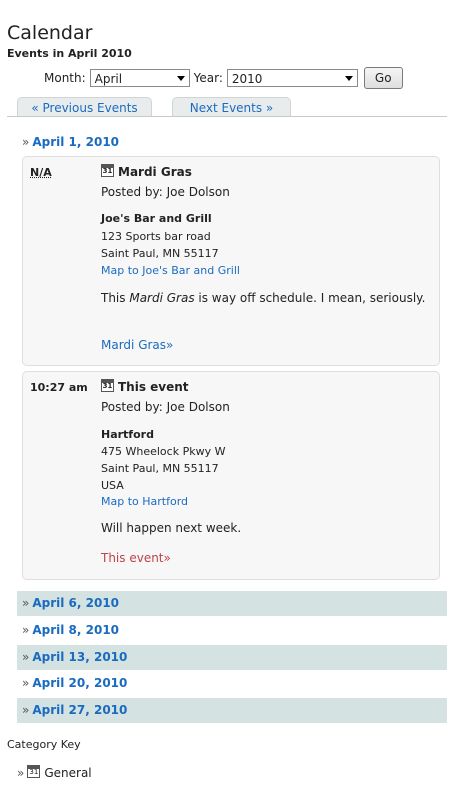 Image resolution: width=459 pixels, height=792 pixels. What do you see at coordinates (137, 345) in the screenshot?
I see `event-more-link: Mardi Gras»` at bounding box center [137, 345].